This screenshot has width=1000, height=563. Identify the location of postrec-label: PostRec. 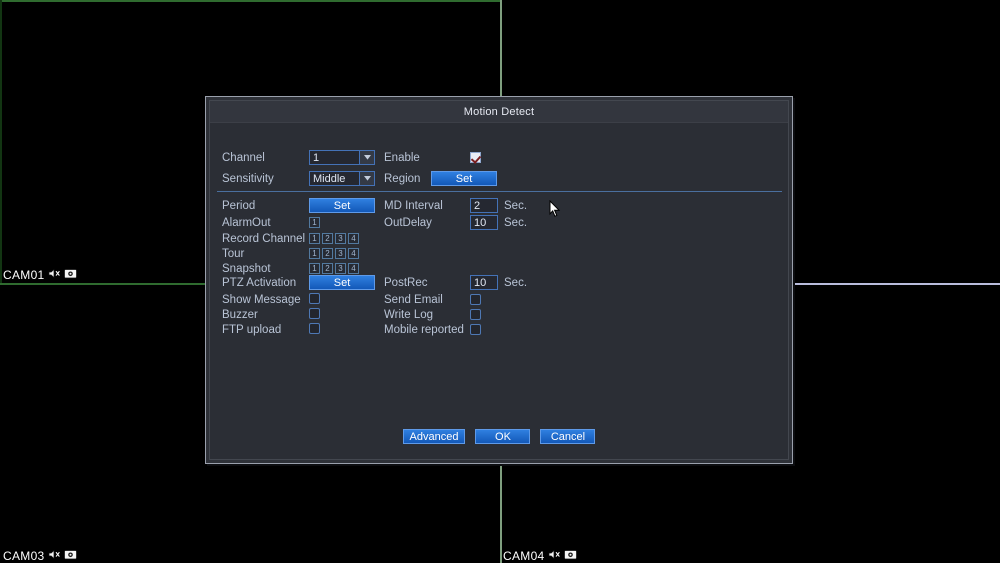
(406, 282).